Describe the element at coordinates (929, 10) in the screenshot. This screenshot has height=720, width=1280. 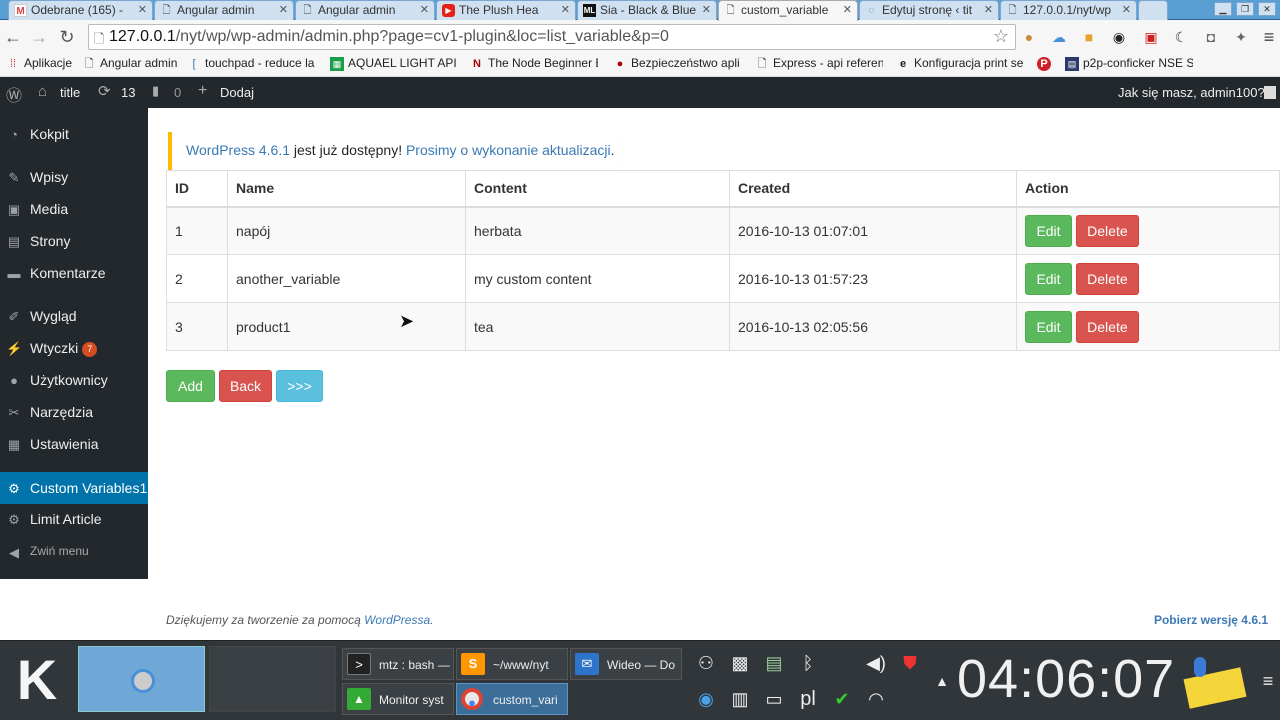
I see `browser-tab: ◌ Edytuj stronę ‹ tit ✕` at that location.